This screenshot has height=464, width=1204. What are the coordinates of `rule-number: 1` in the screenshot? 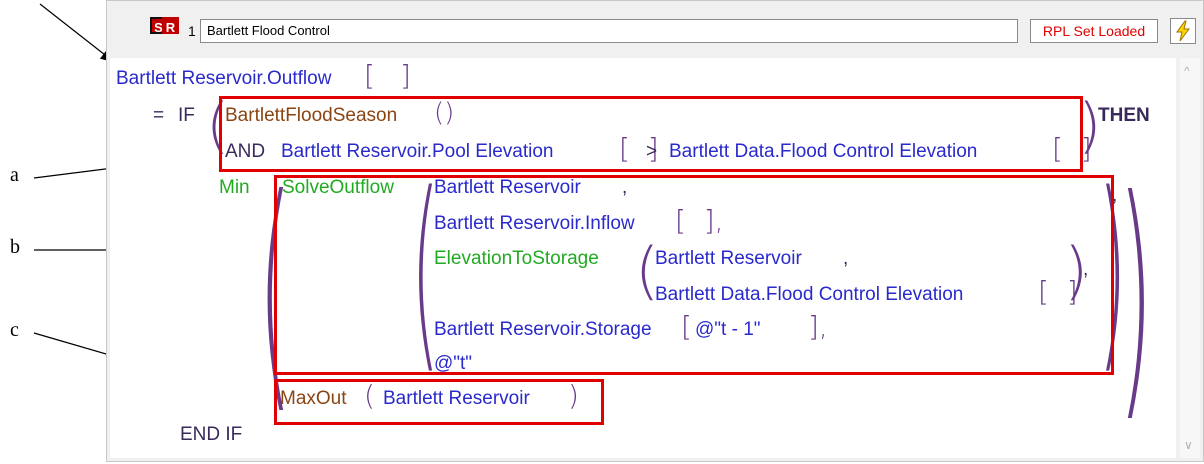 It's located at (192, 31).